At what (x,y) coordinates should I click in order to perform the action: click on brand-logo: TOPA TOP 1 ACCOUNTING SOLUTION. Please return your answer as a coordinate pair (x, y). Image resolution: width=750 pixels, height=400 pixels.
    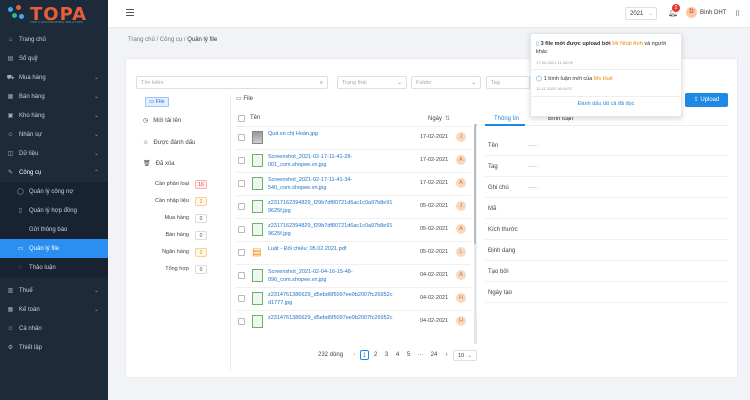
    Looking at the image, I should click on (54, 14).